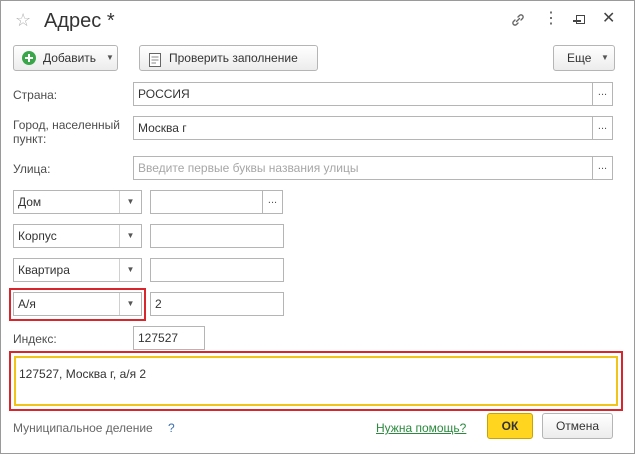  I want to click on building-type-value: Корпус, so click(37, 236).